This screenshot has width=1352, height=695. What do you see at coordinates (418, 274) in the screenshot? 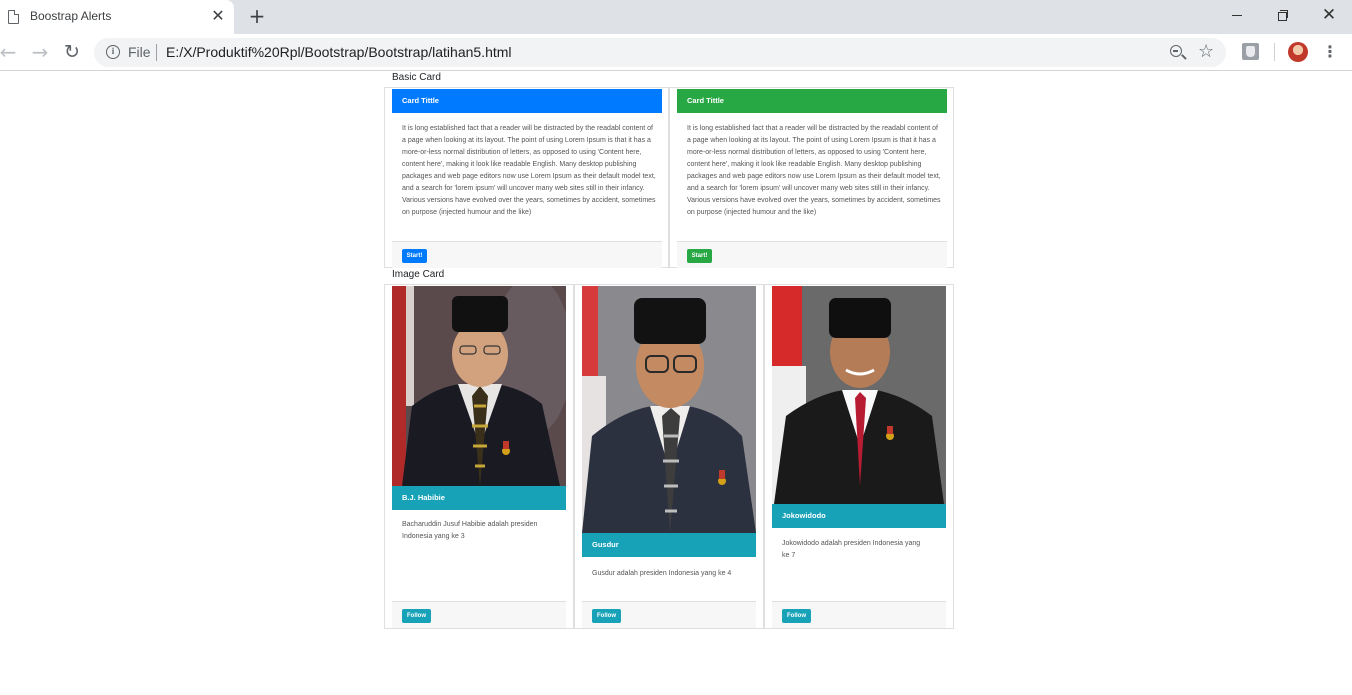
I see `image-card-heading: Image Card` at bounding box center [418, 274].